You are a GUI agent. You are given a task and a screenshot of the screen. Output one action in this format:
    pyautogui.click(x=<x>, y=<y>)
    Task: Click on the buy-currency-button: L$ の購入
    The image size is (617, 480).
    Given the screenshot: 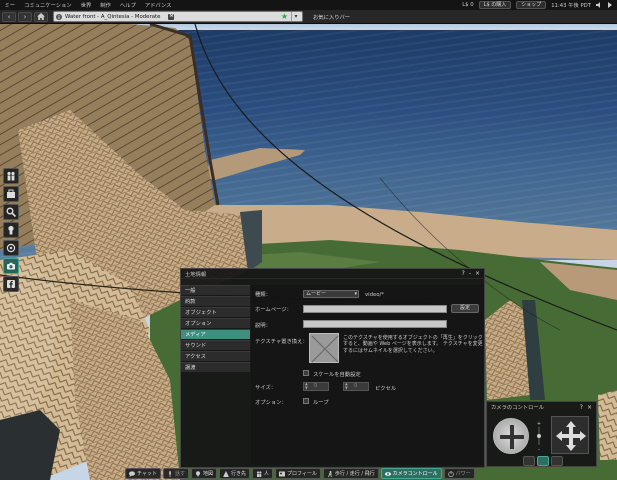 What is the action you would take?
    pyautogui.click(x=495, y=5)
    